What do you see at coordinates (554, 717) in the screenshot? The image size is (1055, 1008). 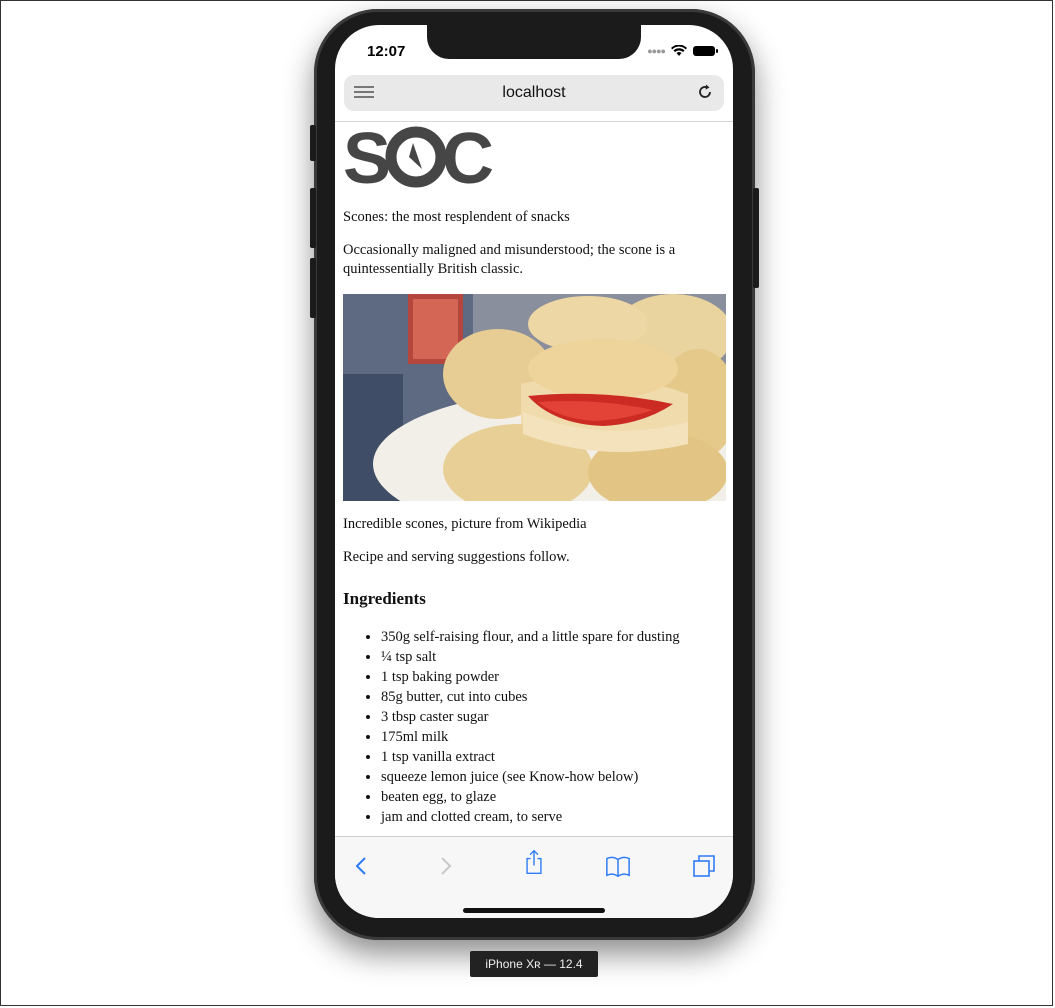 I see `list-item: 3 tbsp caster sugar` at bounding box center [554, 717].